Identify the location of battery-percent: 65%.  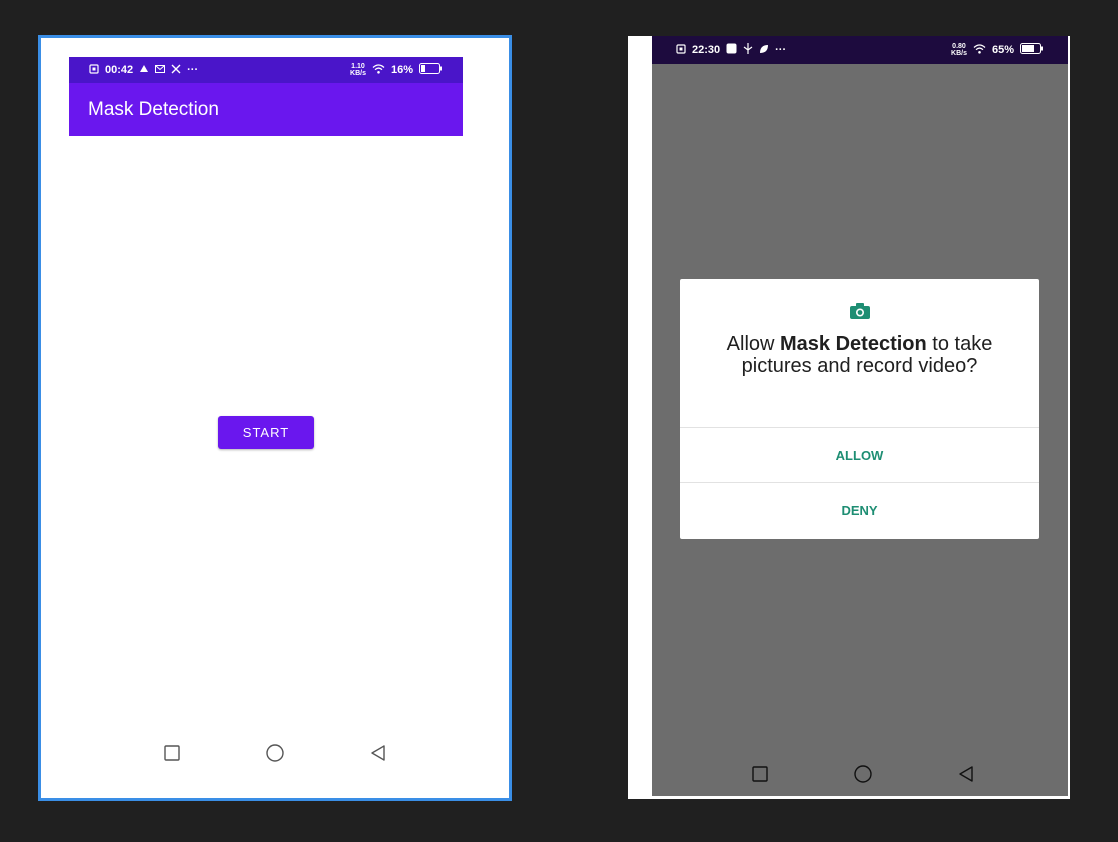
(1002, 50).